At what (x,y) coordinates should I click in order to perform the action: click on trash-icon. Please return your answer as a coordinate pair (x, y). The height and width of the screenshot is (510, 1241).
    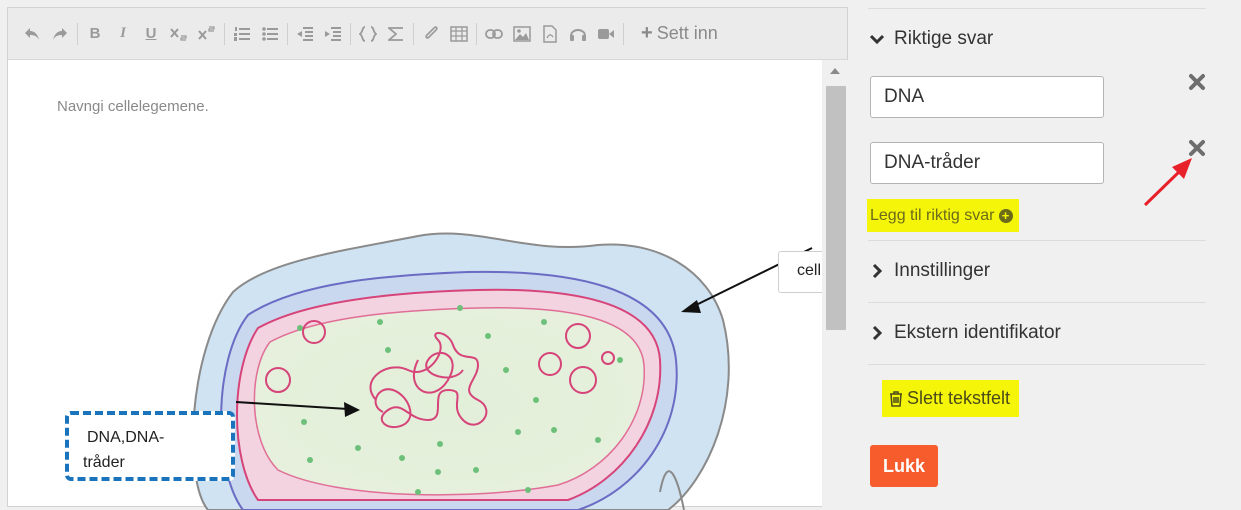
    Looking at the image, I should click on (896, 398).